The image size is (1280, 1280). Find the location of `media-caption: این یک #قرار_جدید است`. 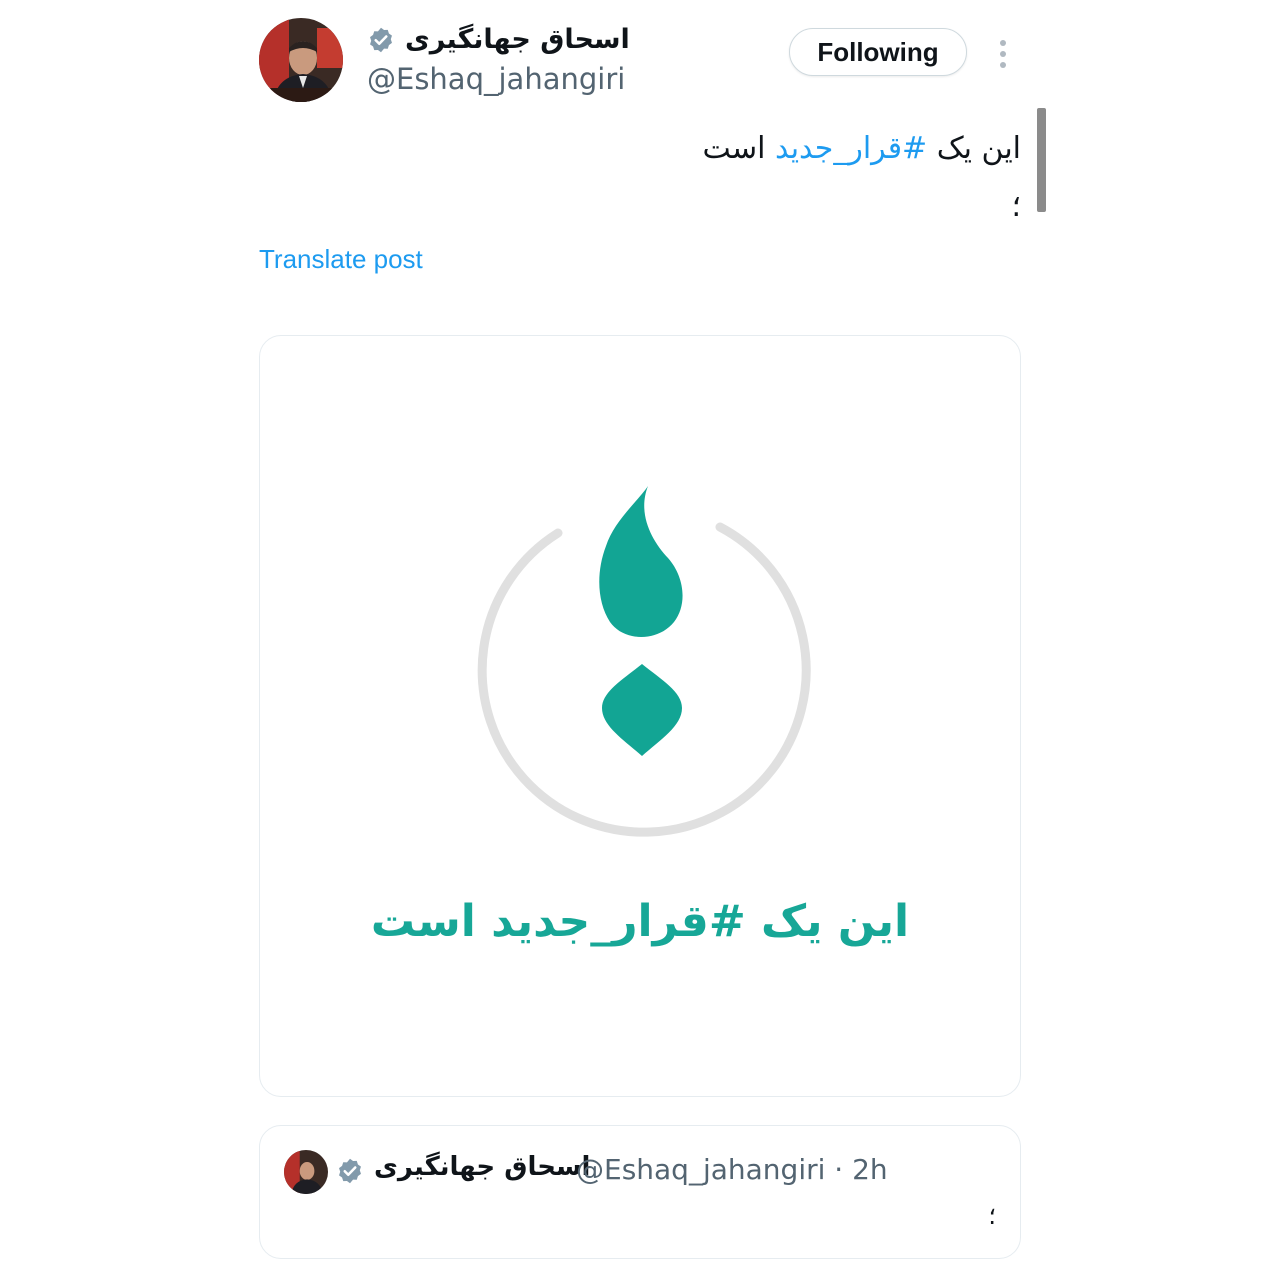

media-caption: این یک #قرار_جدید است is located at coordinates (640, 921).